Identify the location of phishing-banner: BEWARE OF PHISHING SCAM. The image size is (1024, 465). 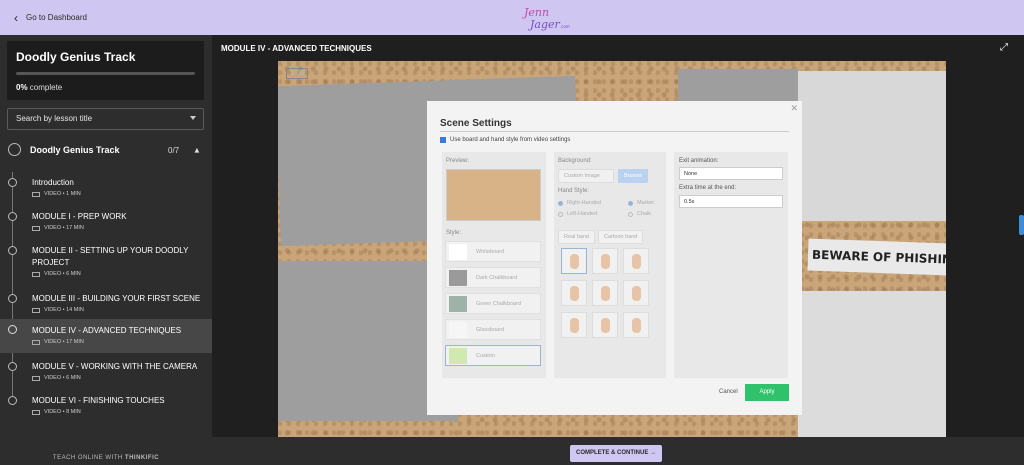
(876, 257).